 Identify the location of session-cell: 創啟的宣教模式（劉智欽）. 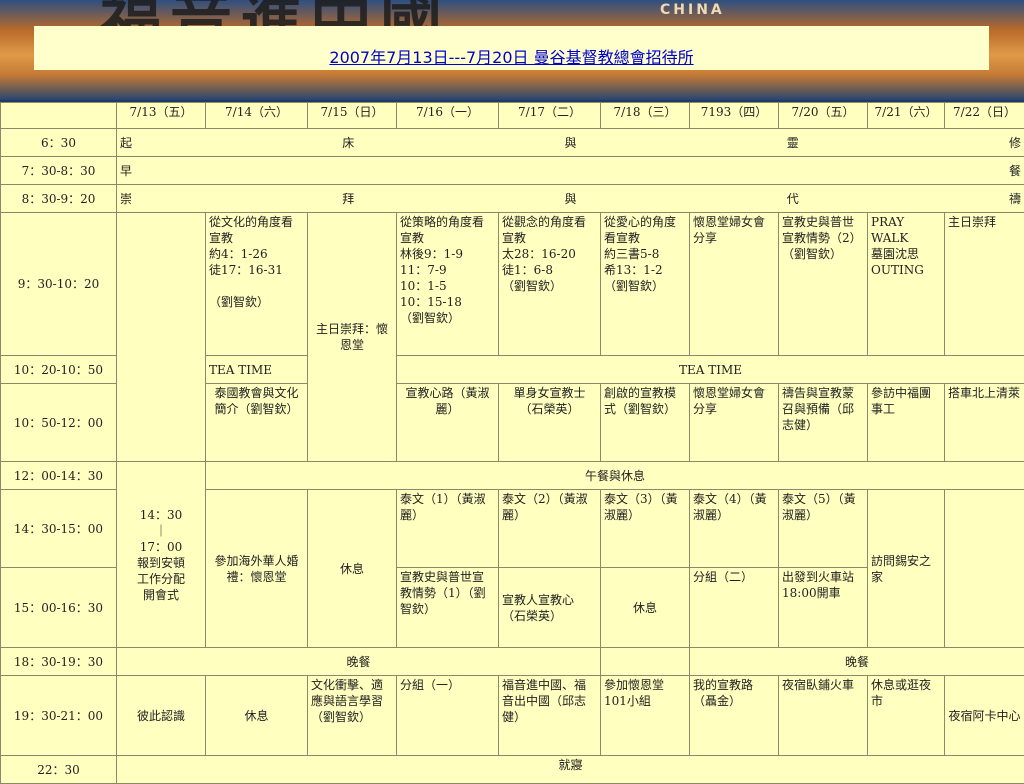
(645, 423).